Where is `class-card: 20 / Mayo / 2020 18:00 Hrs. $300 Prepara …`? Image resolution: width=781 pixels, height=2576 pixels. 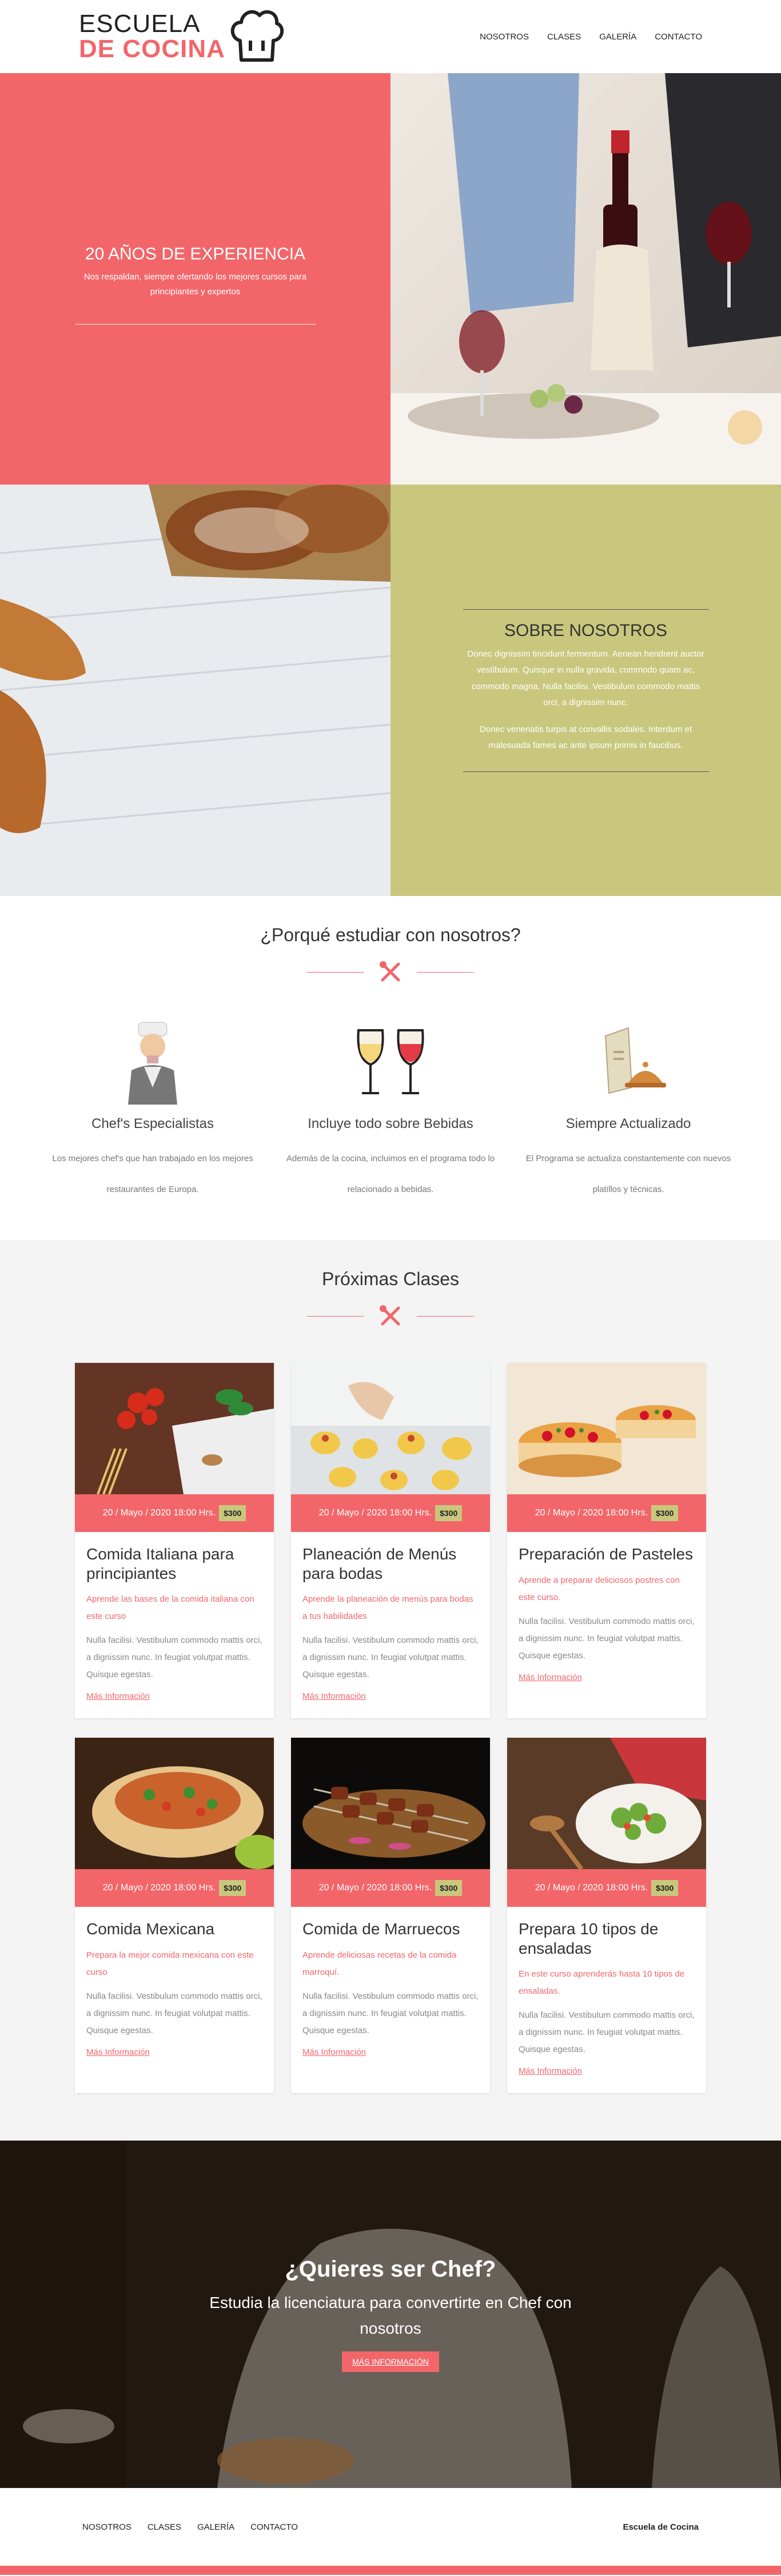
class-card: 20 / Mayo / 2020 18:00 Hrs. $300 Prepara … is located at coordinates (606, 1915).